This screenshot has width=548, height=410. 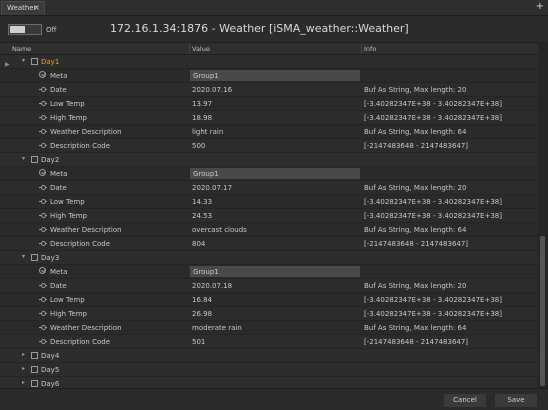 What do you see at coordinates (36, 7) in the screenshot?
I see `close-icon: ×` at bounding box center [36, 7].